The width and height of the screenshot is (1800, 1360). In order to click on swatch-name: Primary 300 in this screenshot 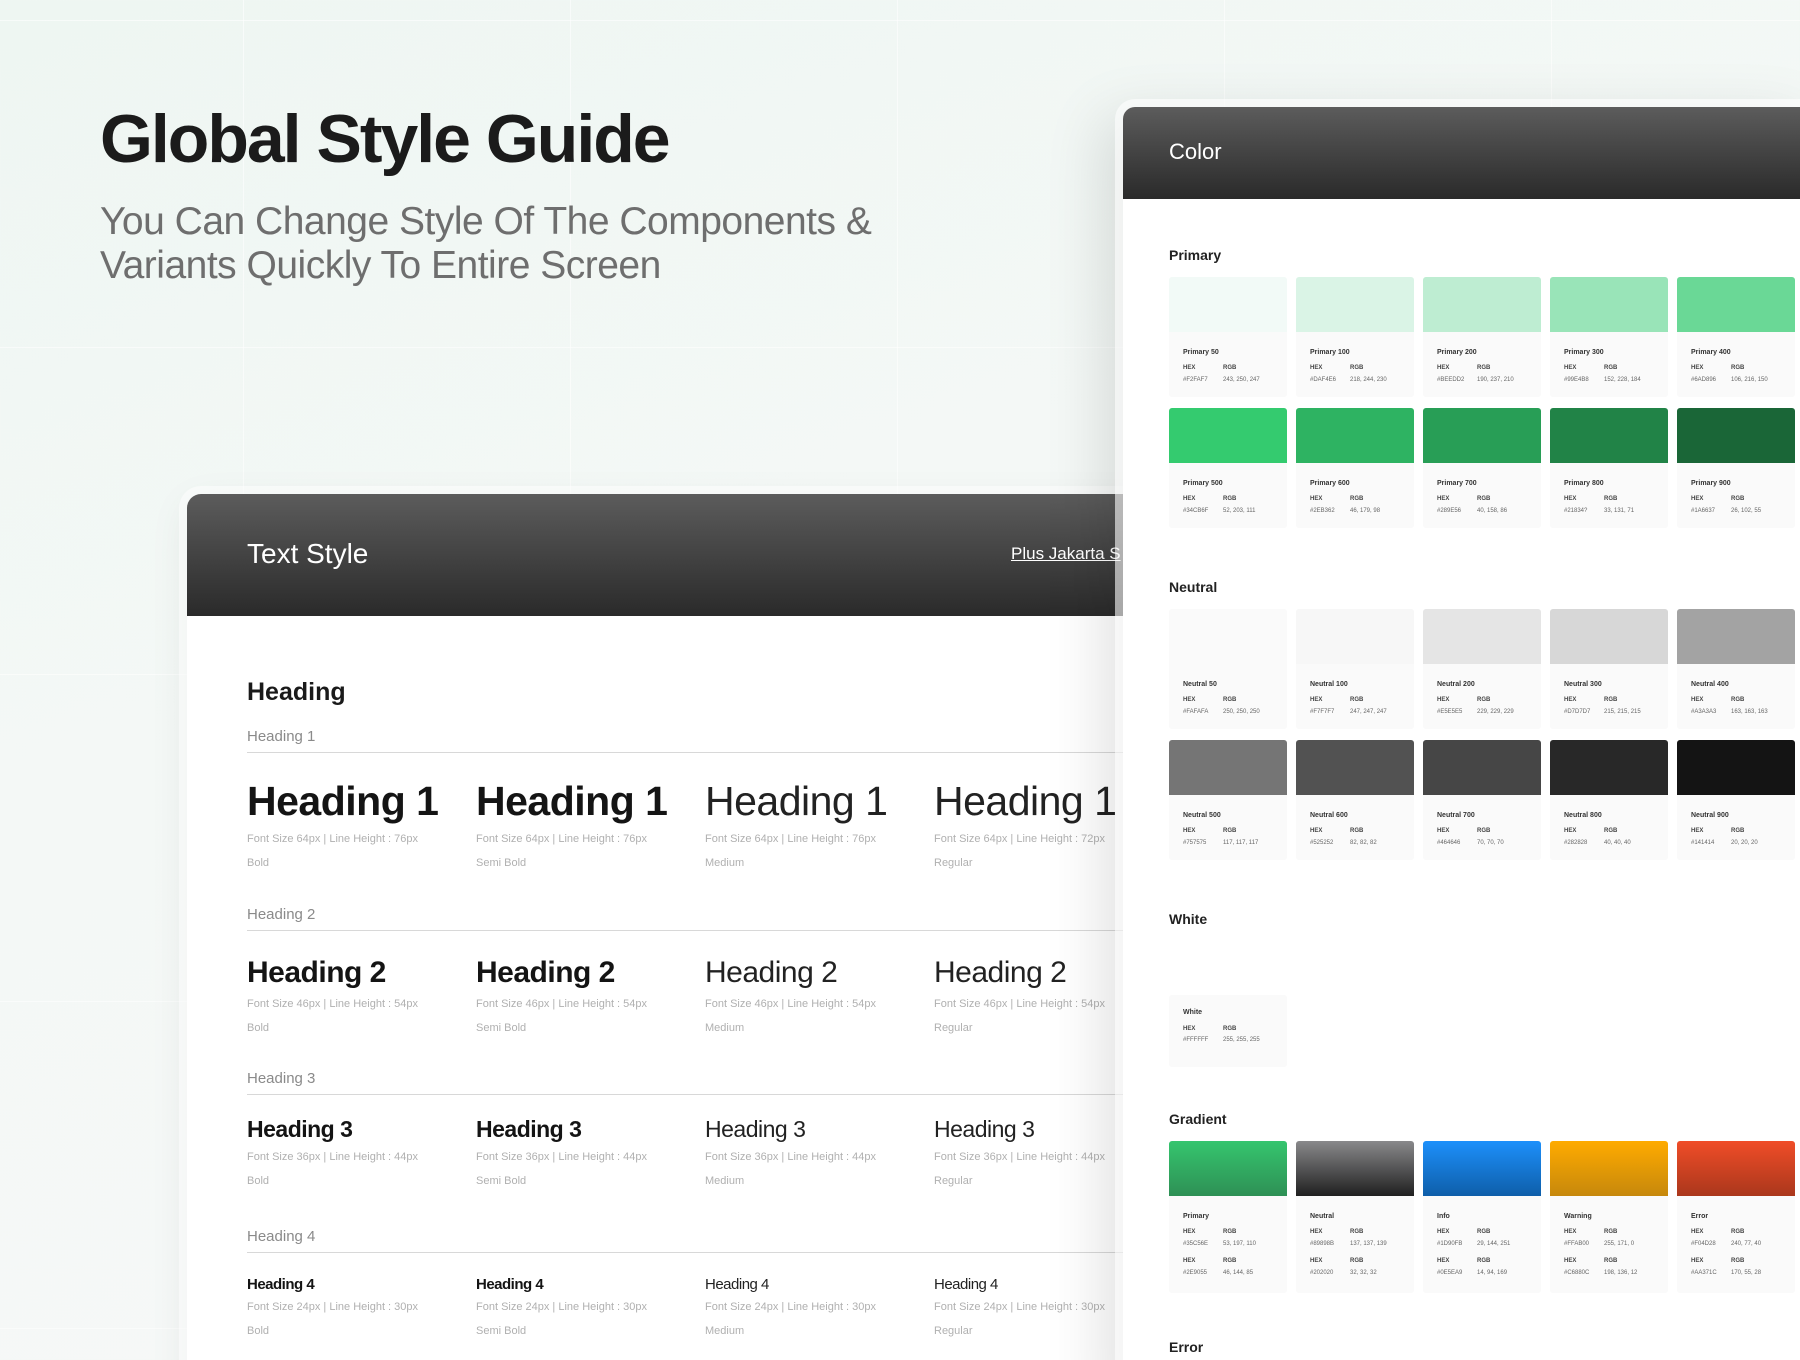, I will do `click(1584, 352)`.